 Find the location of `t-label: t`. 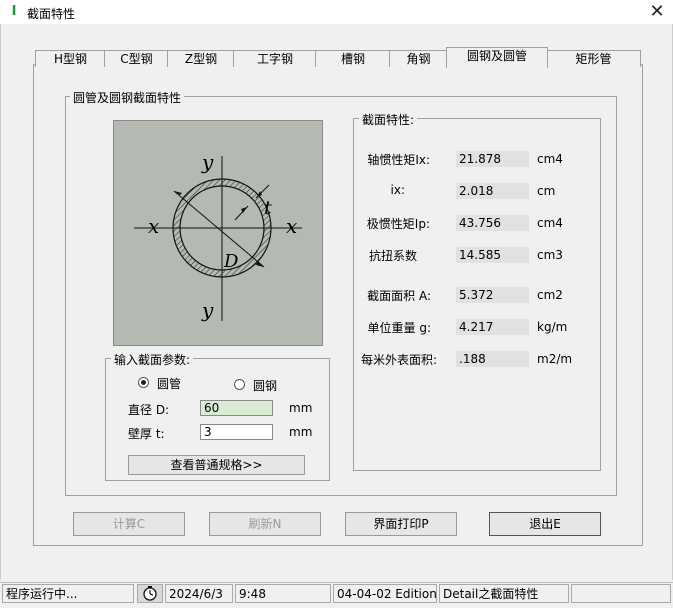

t-label: t is located at coordinates (268, 208).